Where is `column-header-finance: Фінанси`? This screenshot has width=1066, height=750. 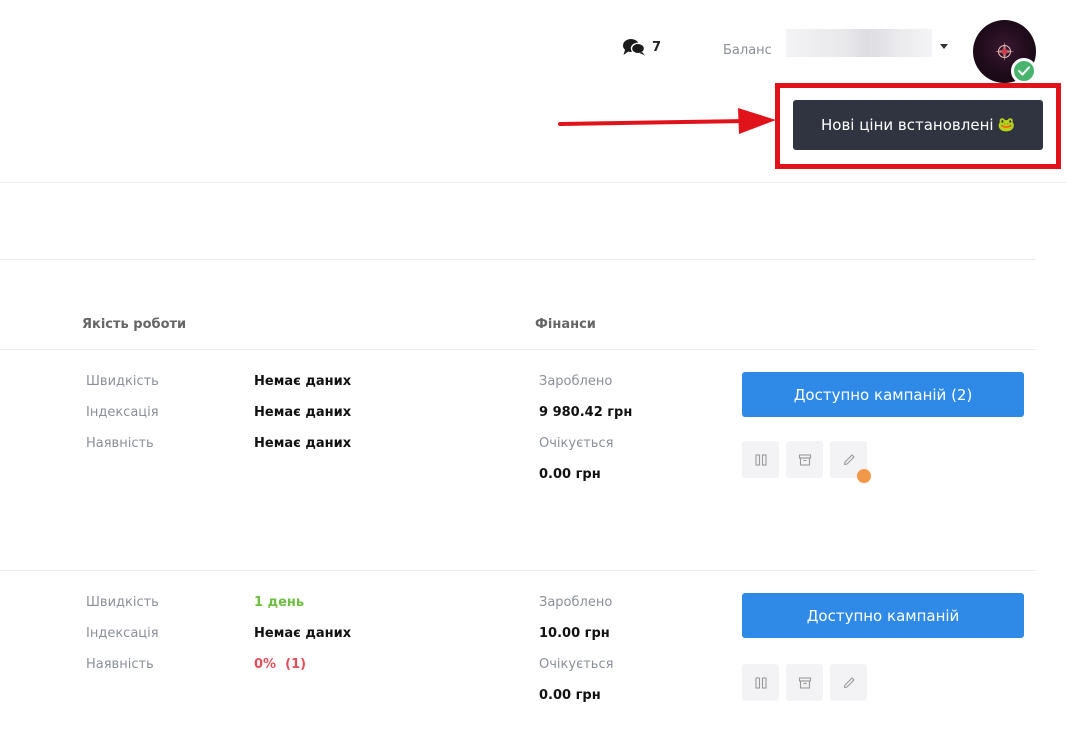 column-header-finance: Фінанси is located at coordinates (565, 324).